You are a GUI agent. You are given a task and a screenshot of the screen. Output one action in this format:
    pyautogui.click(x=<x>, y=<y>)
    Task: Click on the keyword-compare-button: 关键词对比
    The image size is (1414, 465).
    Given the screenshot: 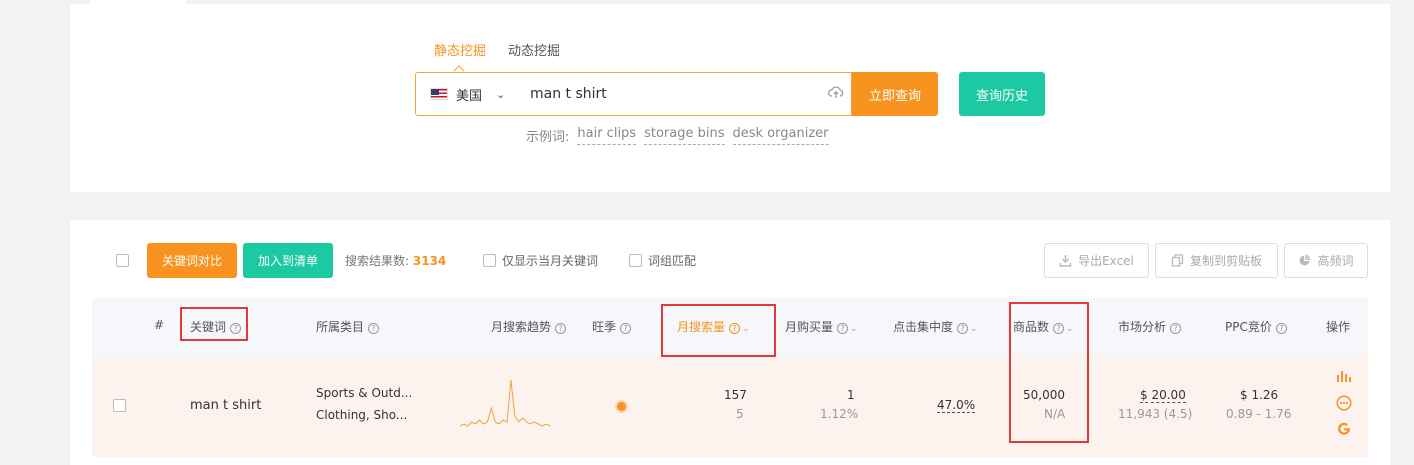 What is the action you would take?
    pyautogui.click(x=192, y=260)
    